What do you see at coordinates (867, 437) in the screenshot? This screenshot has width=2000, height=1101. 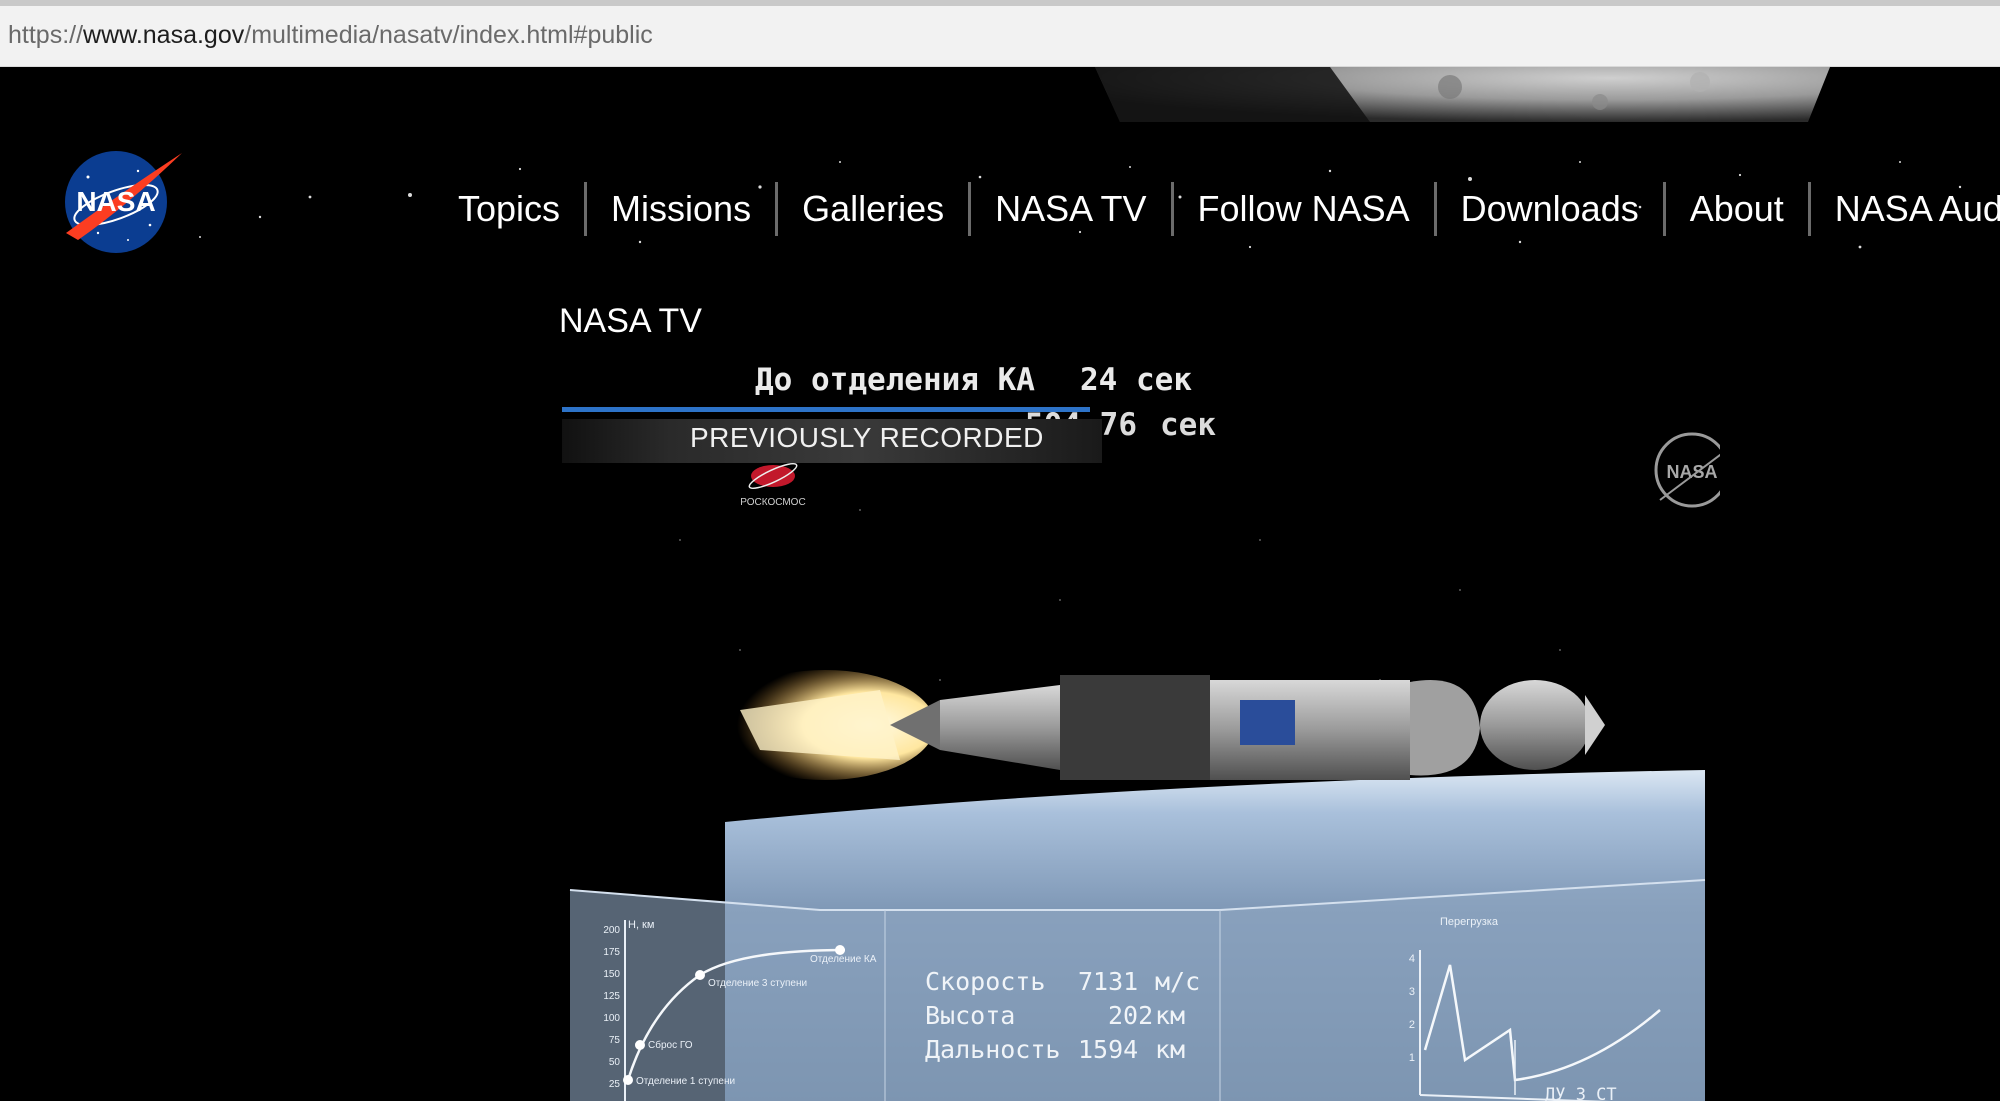 I see `previously-recorded-text: PREVIOUSLY RECORDED` at bounding box center [867, 437].